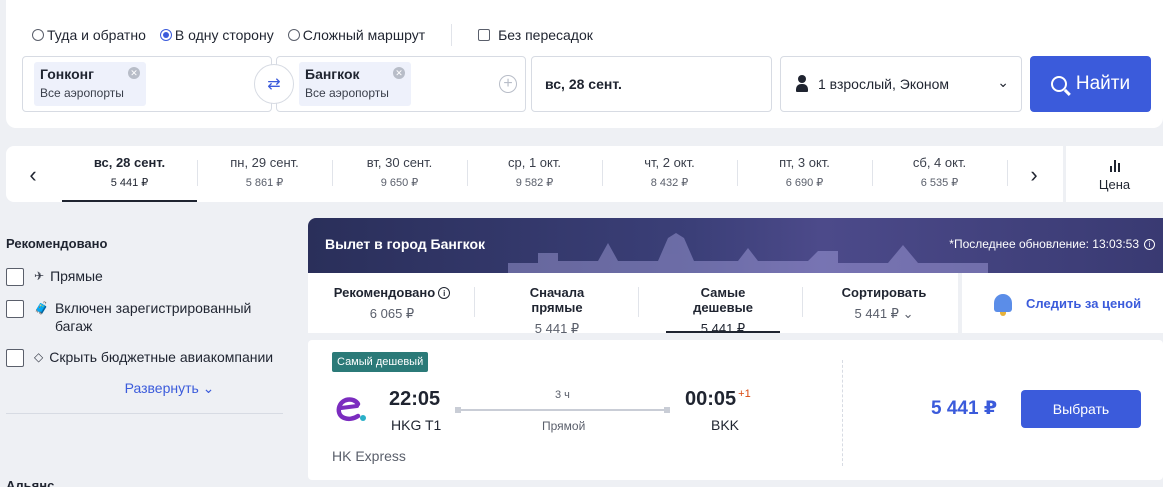 The width and height of the screenshot is (1163, 487). I want to click on sort-label-text: Рекомендовано, so click(384, 292).